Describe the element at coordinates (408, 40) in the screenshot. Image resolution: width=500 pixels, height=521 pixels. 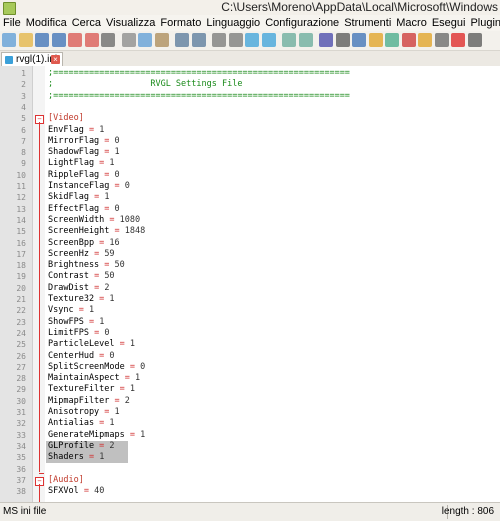
I see `function-list-icon` at that location.